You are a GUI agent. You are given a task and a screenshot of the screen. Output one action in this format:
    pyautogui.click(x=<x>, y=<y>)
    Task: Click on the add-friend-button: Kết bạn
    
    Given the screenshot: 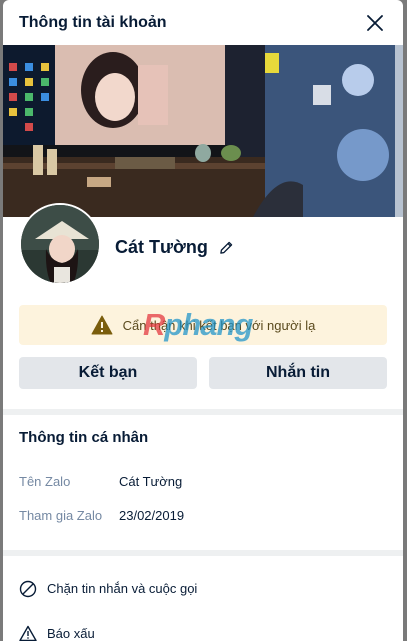 What is the action you would take?
    pyautogui.click(x=108, y=373)
    